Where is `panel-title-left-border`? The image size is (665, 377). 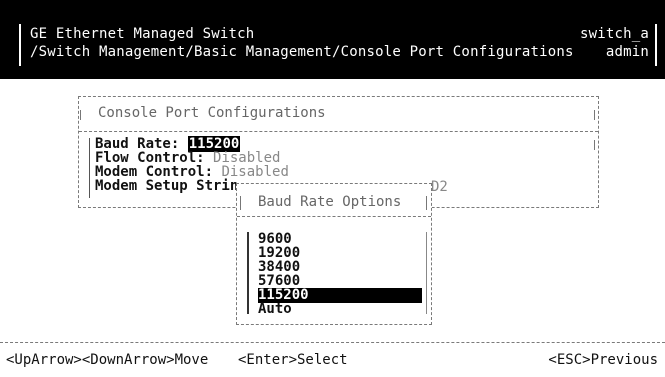 panel-title-left-border is located at coordinates (80, 115).